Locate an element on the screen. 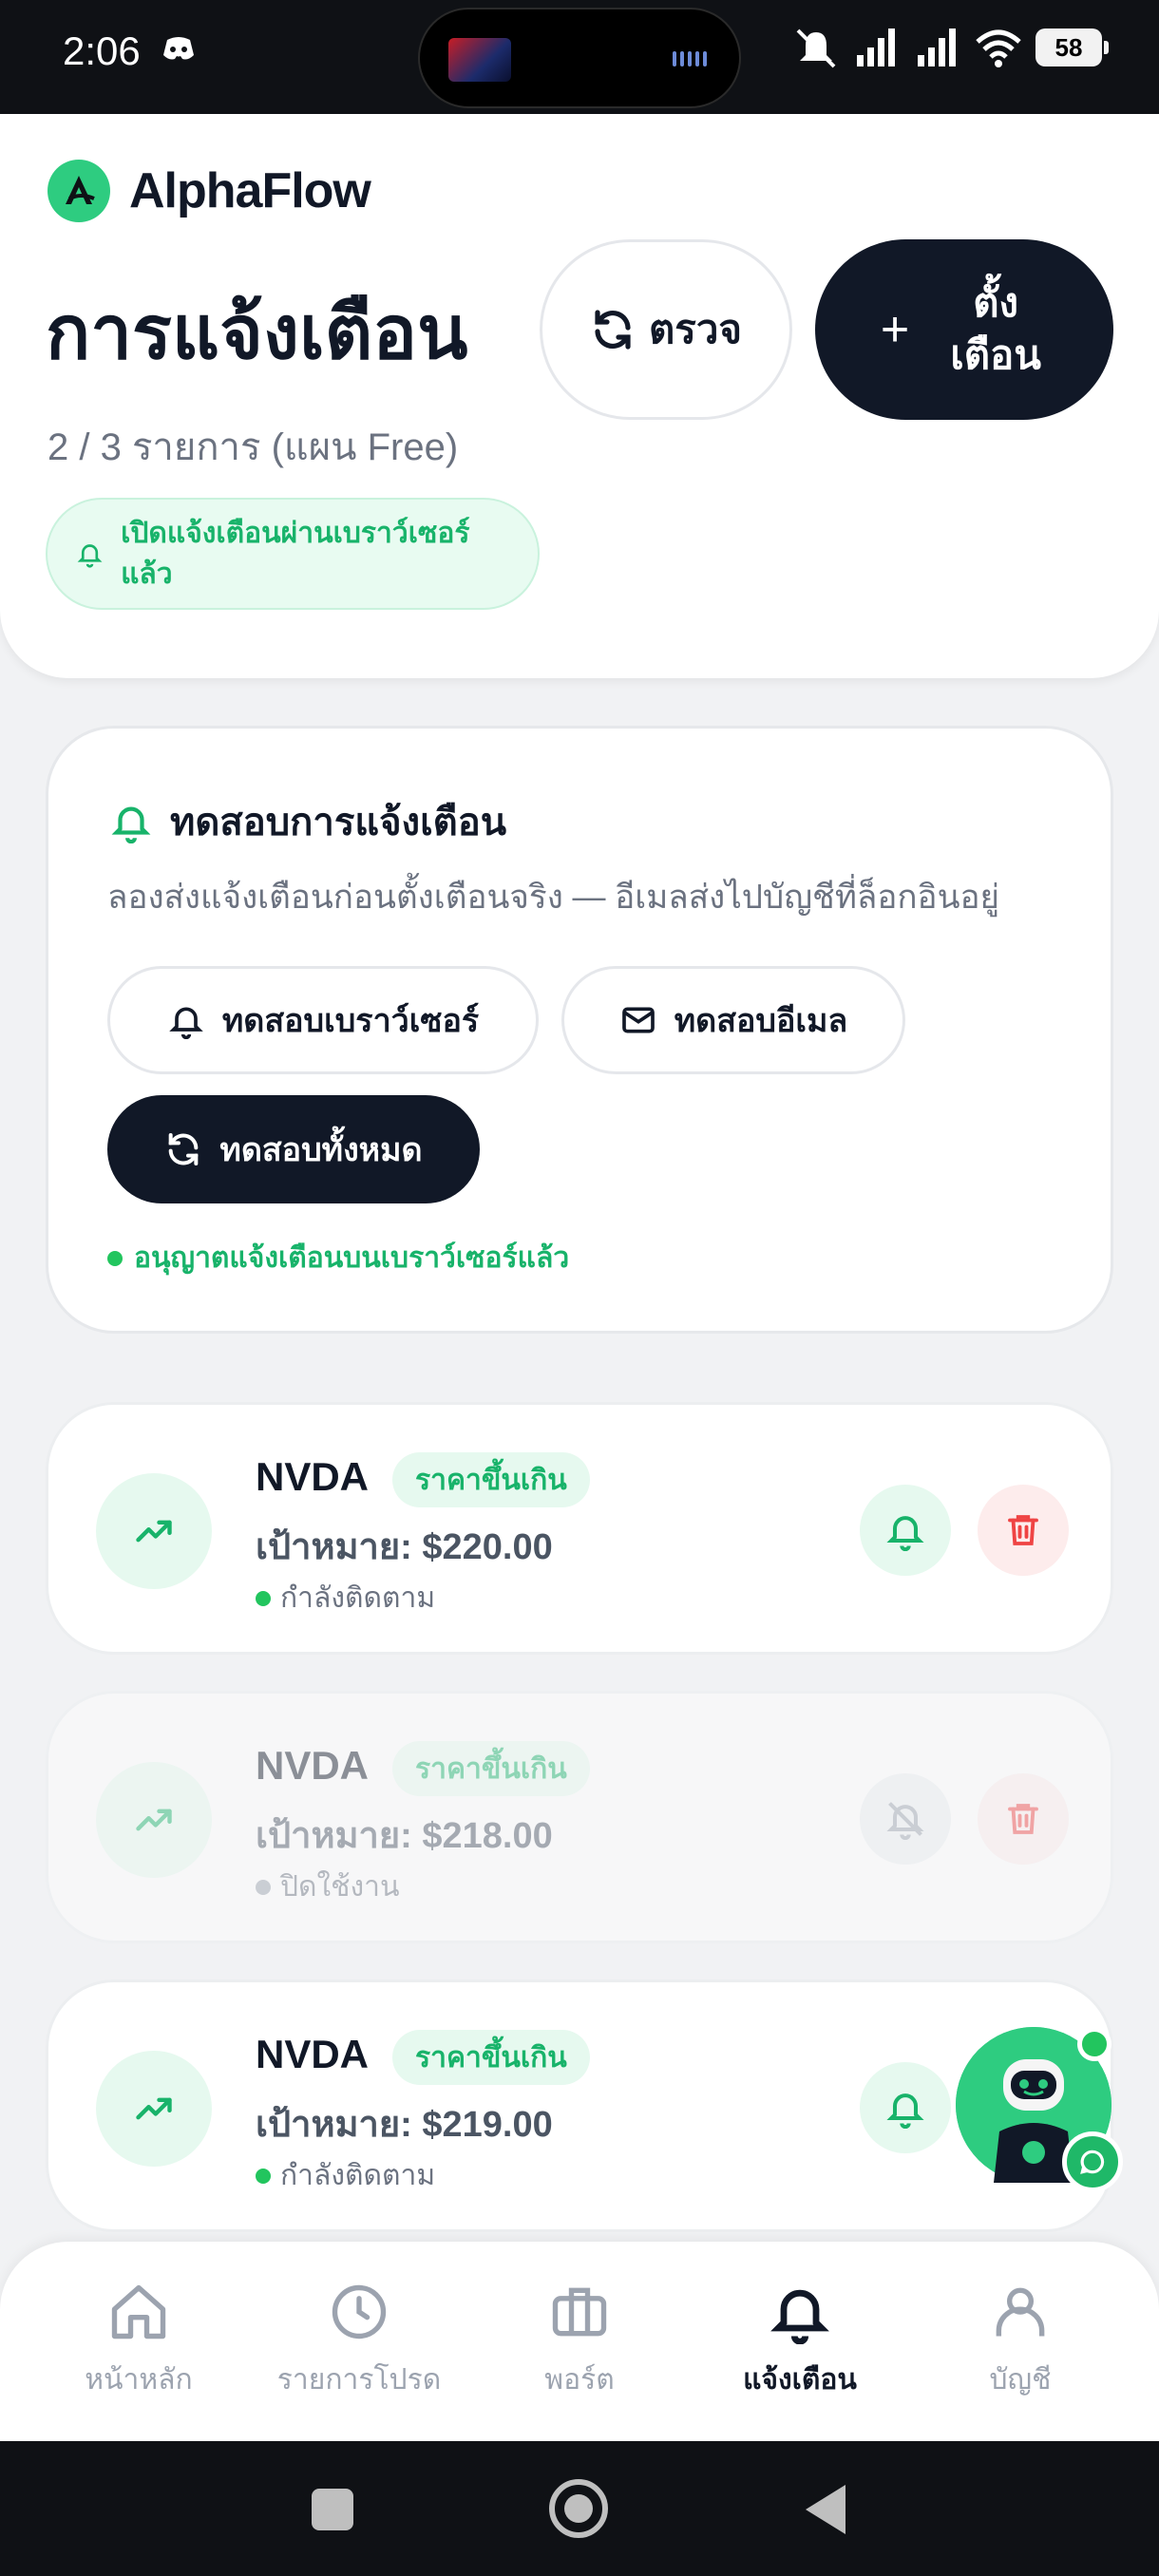  discord-icon is located at coordinates (179, 50).